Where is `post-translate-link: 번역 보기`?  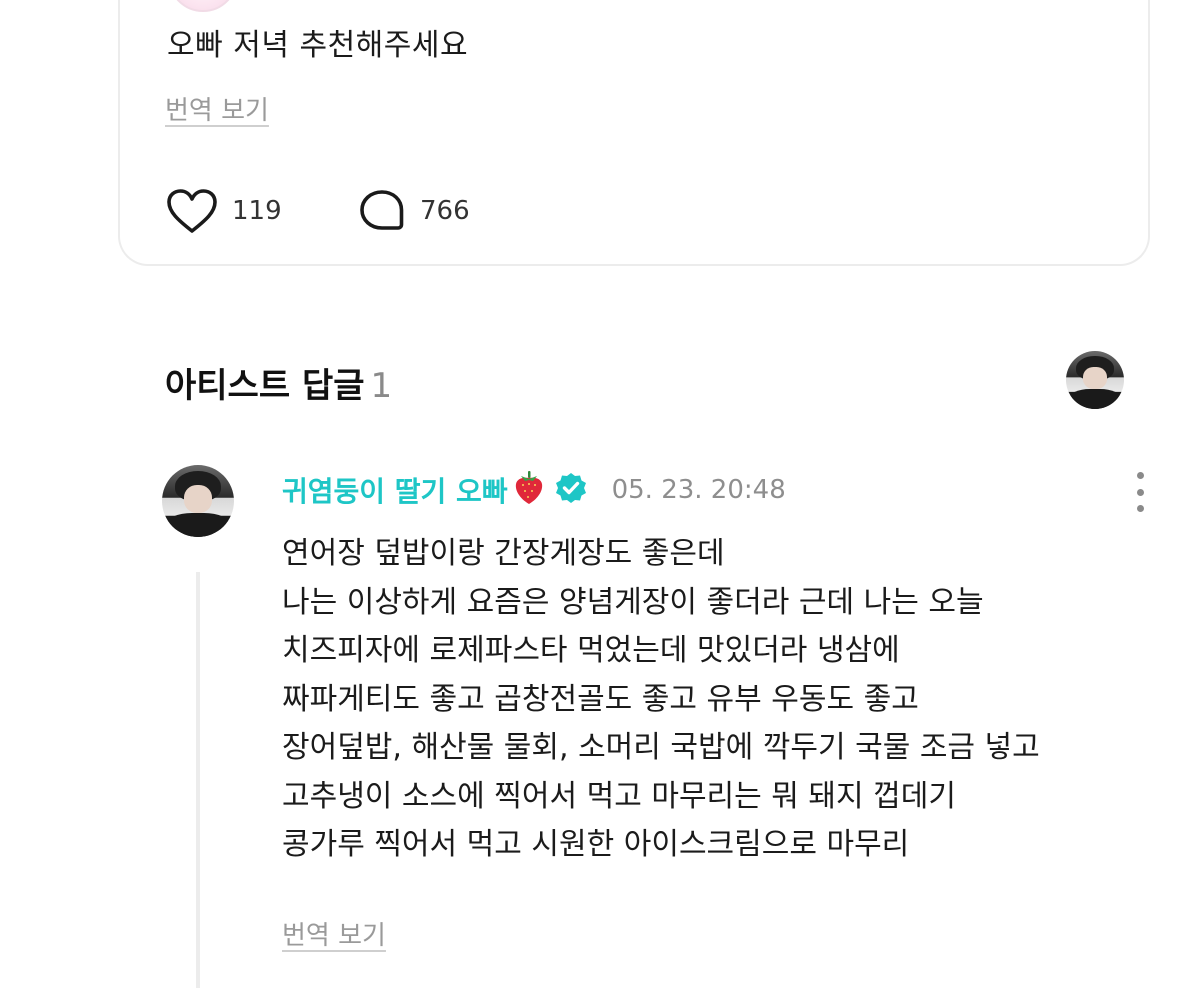
post-translate-link: 번역 보기 is located at coordinates (217, 108).